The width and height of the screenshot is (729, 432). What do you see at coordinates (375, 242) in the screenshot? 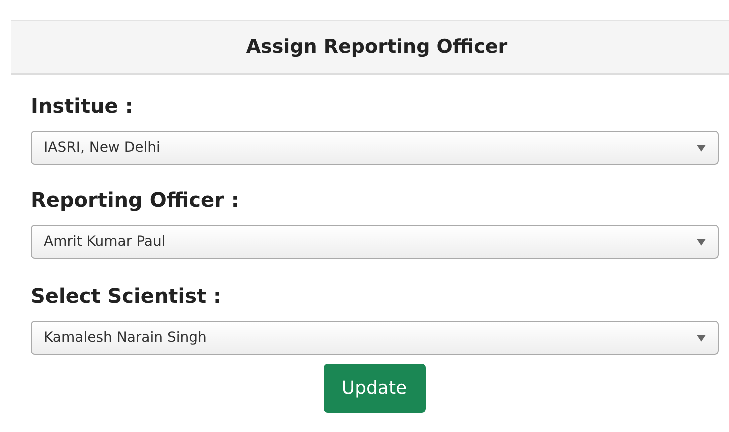
I see `dropdown: Amrit Kumar Paul` at bounding box center [375, 242].